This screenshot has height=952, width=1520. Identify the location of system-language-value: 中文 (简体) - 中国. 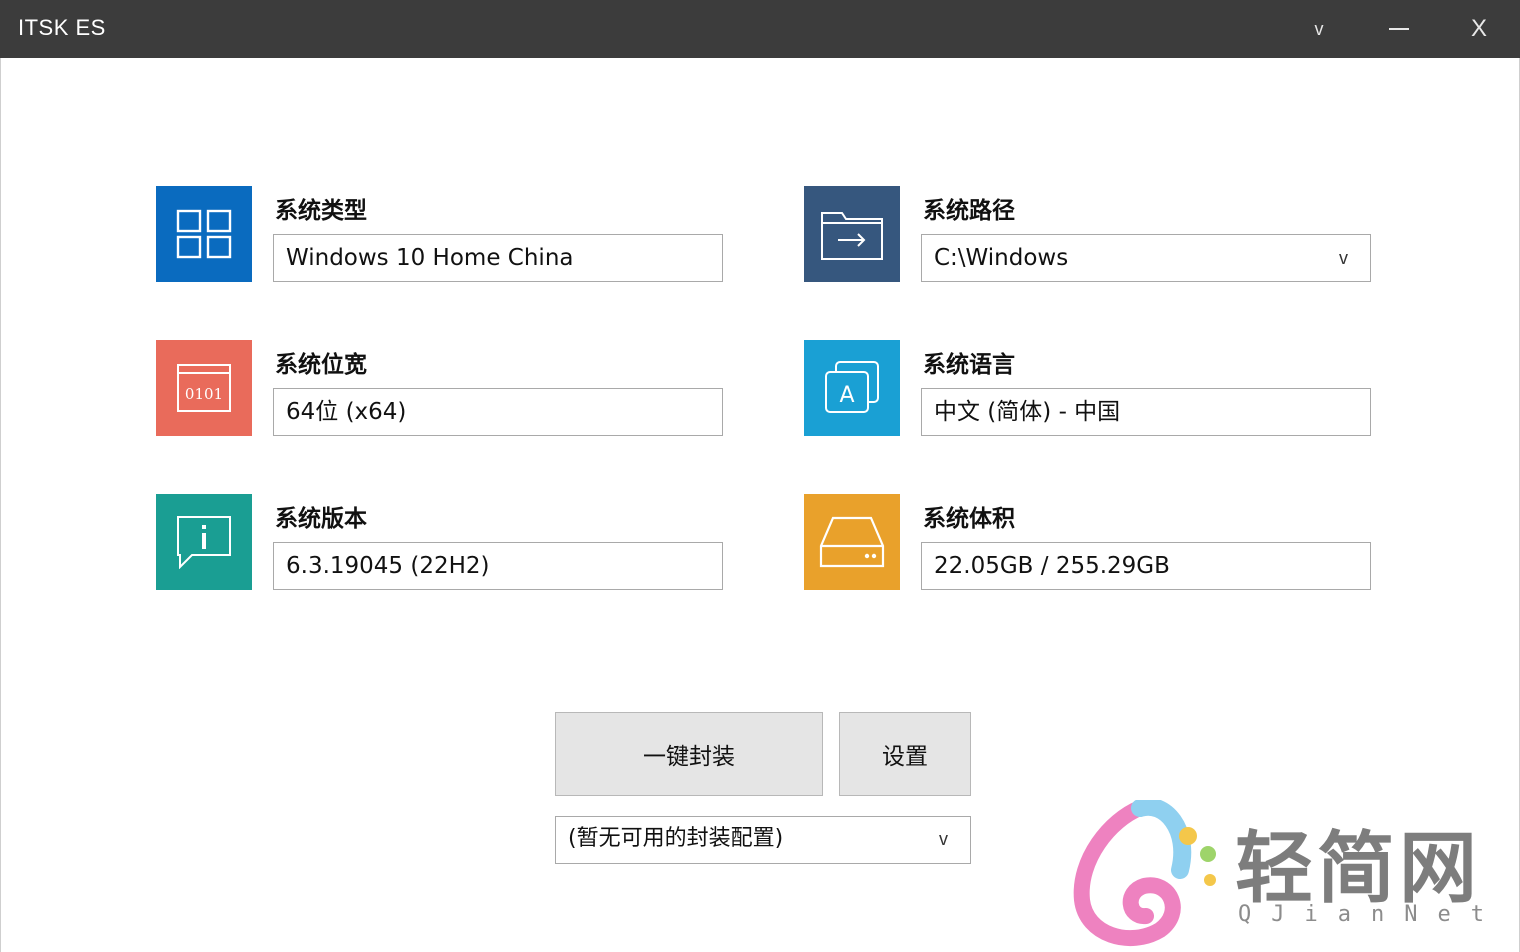
(1027, 412).